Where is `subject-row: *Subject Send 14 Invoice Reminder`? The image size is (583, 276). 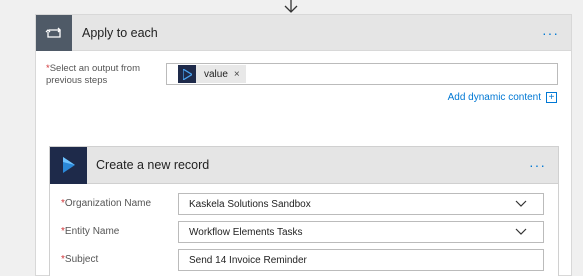 subject-row: *Subject Send 14 Invoice Reminder is located at coordinates (305, 260).